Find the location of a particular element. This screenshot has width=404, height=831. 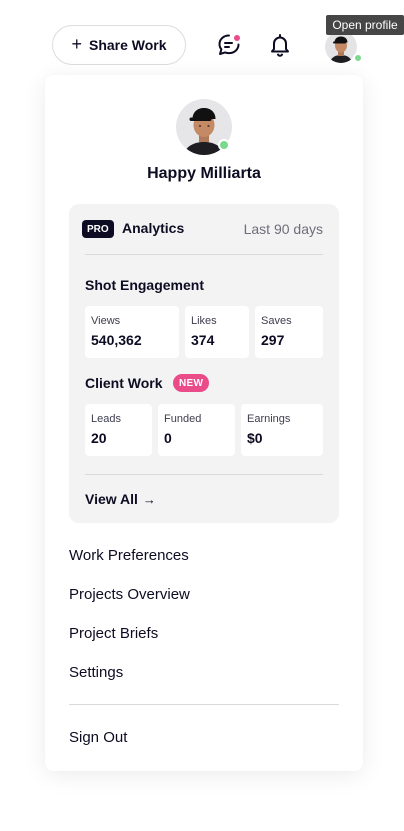

stat-saves: Saves 297 is located at coordinates (289, 332).